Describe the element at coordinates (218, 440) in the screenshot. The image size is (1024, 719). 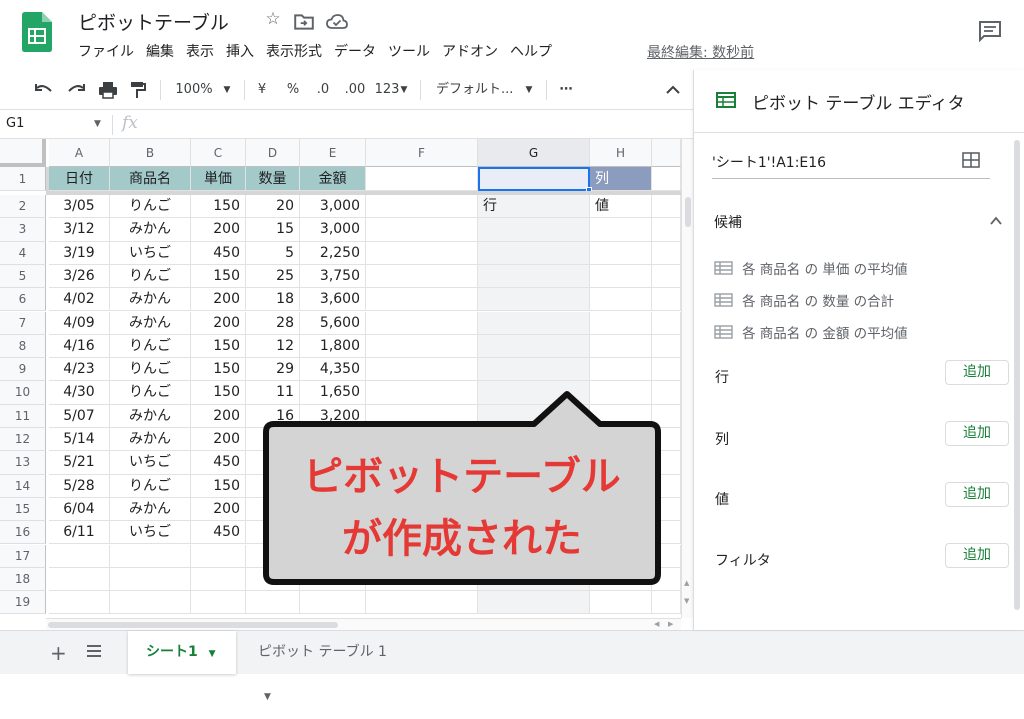
I see `cell-c12: 200` at that location.